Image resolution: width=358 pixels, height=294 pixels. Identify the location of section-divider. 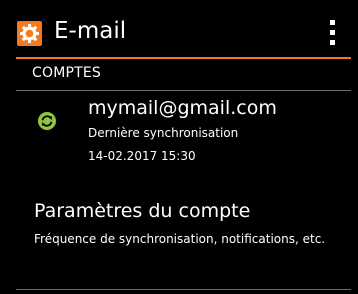
(183, 90).